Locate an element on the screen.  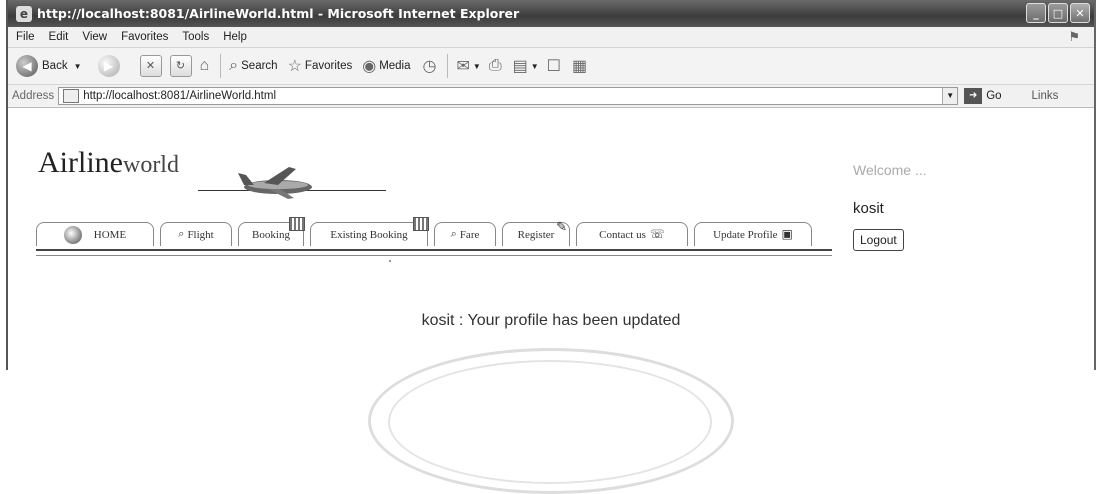
search-icon: ⌕ is located at coordinates (234, 65).